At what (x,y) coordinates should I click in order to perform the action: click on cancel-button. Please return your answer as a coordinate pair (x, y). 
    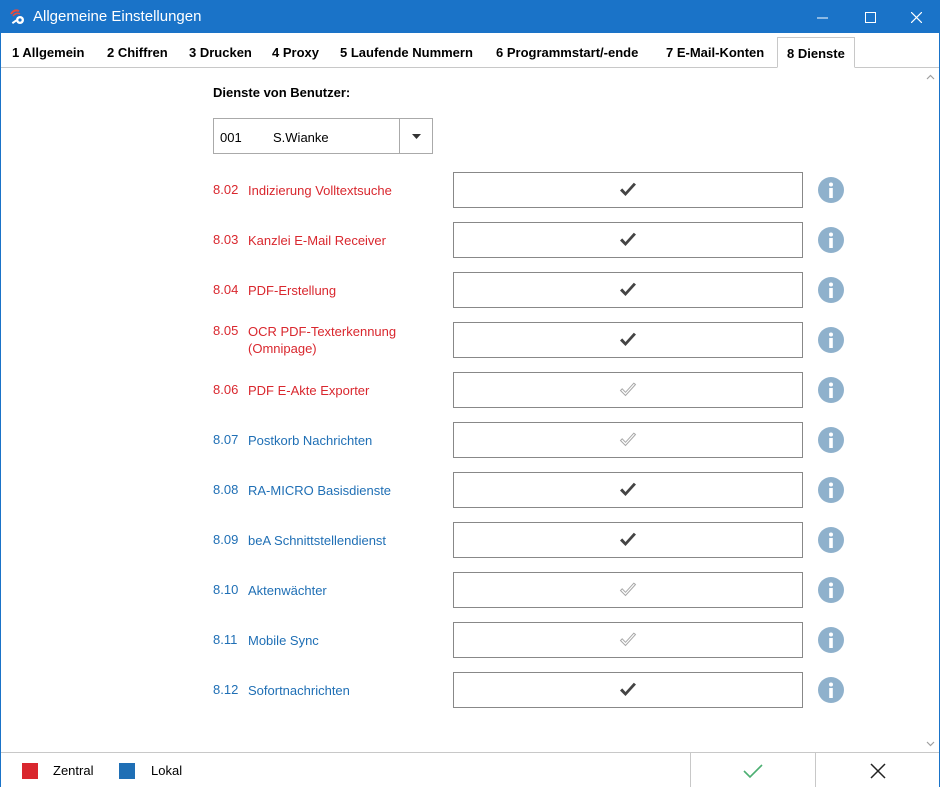
    Looking at the image, I should click on (877, 770).